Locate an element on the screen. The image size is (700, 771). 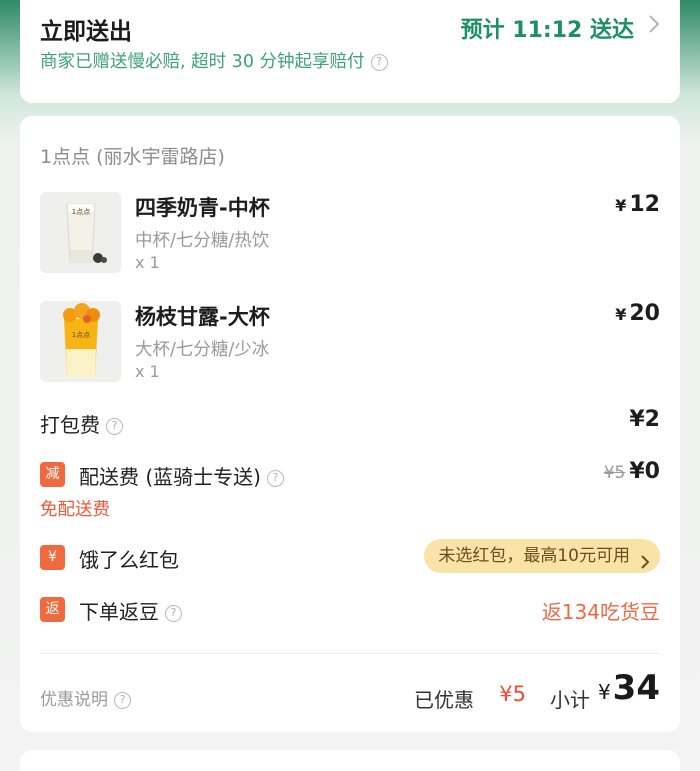
delivery-fee-row: 减 配送费 (蓝骑士专送)? ¥5 ¥0 is located at coordinates (350, 475).